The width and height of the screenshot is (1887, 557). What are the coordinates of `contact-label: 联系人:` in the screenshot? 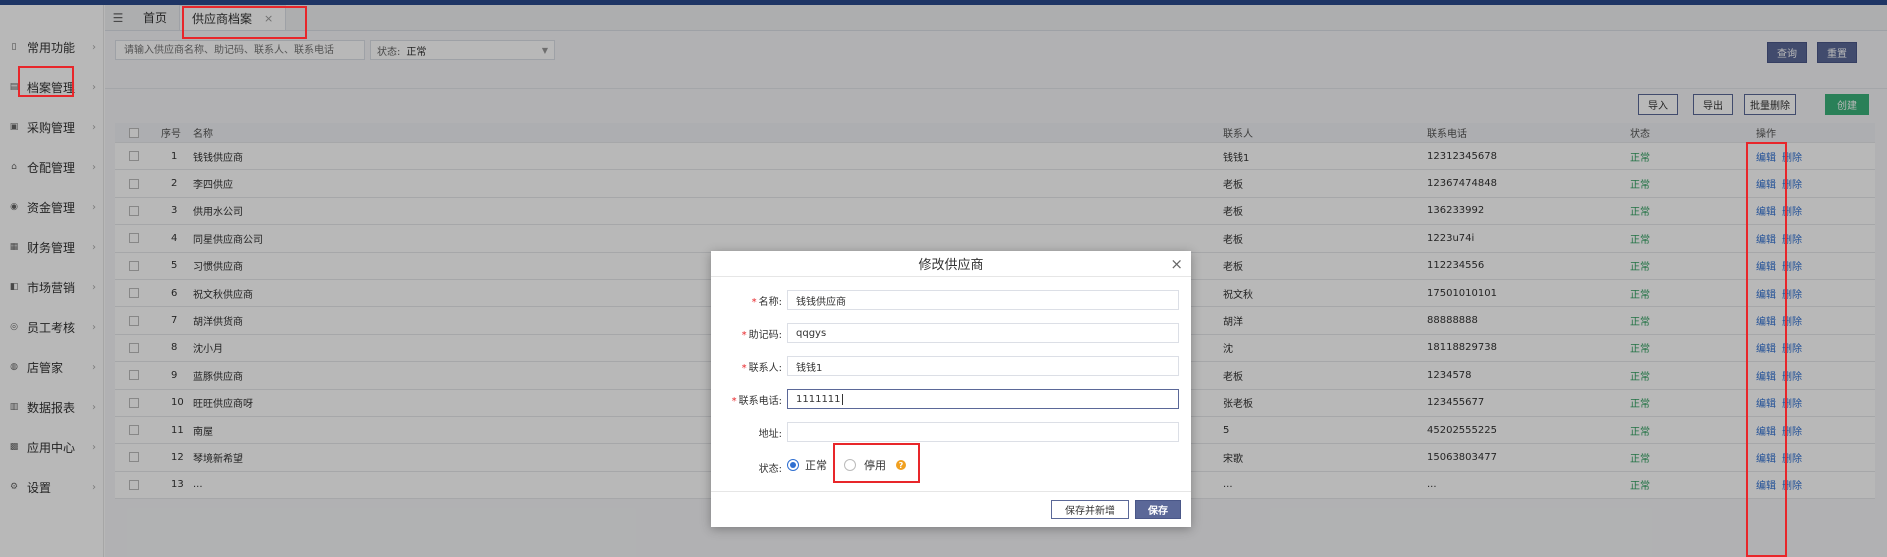 It's located at (765, 368).